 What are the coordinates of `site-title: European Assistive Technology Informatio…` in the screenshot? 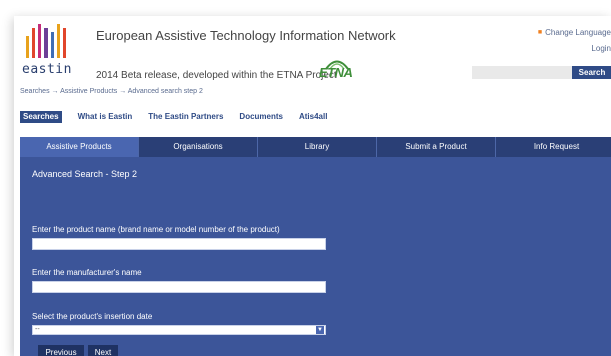 It's located at (246, 35).